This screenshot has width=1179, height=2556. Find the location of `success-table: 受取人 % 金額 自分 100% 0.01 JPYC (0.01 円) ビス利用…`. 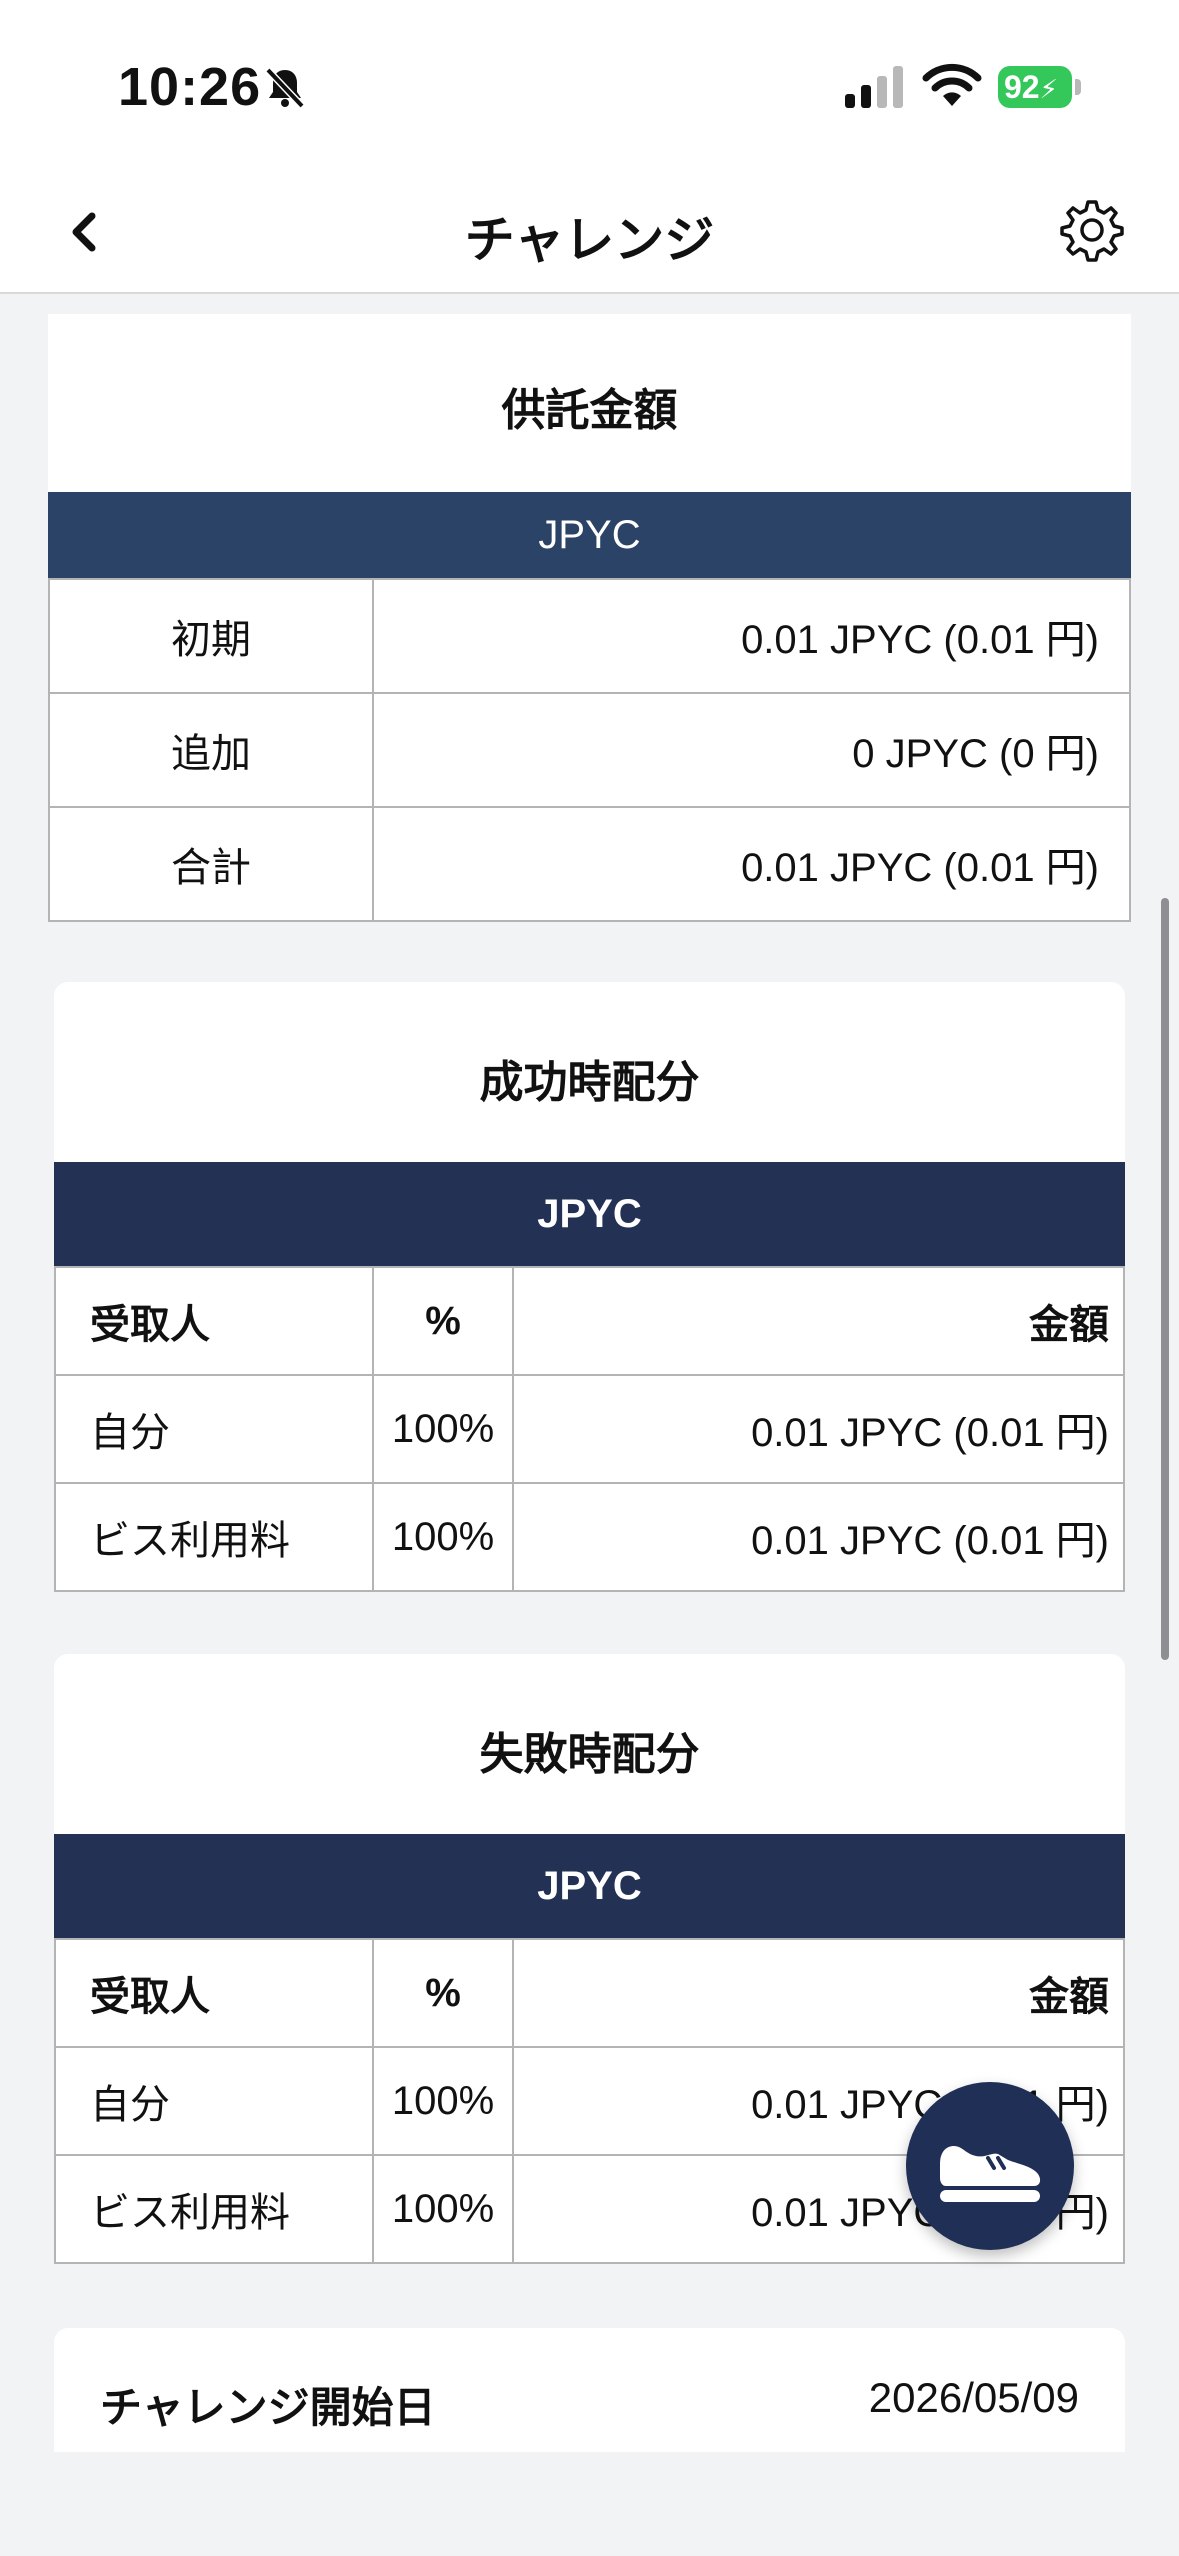

success-table: 受取人 % 金額 自分 100% 0.01 JPYC (0.01 円) ビス利用… is located at coordinates (589, 1429).